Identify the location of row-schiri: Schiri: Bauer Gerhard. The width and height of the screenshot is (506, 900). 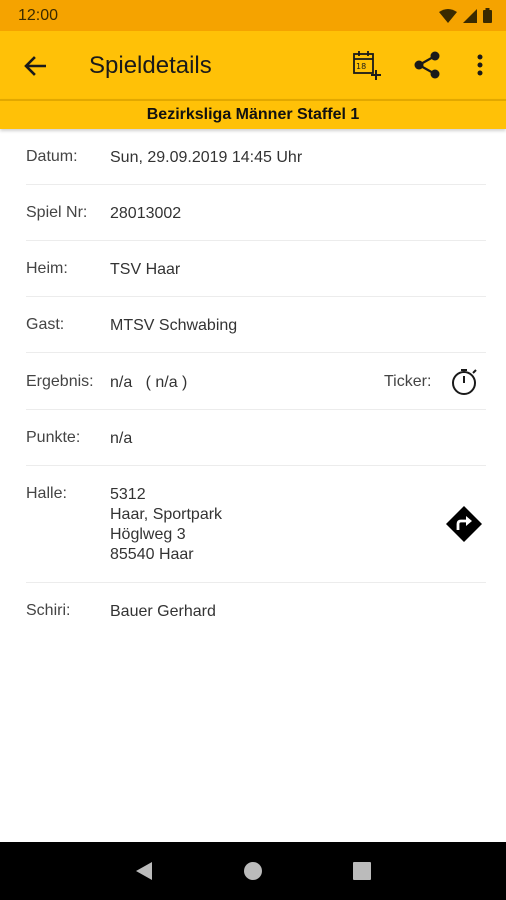
(256, 611).